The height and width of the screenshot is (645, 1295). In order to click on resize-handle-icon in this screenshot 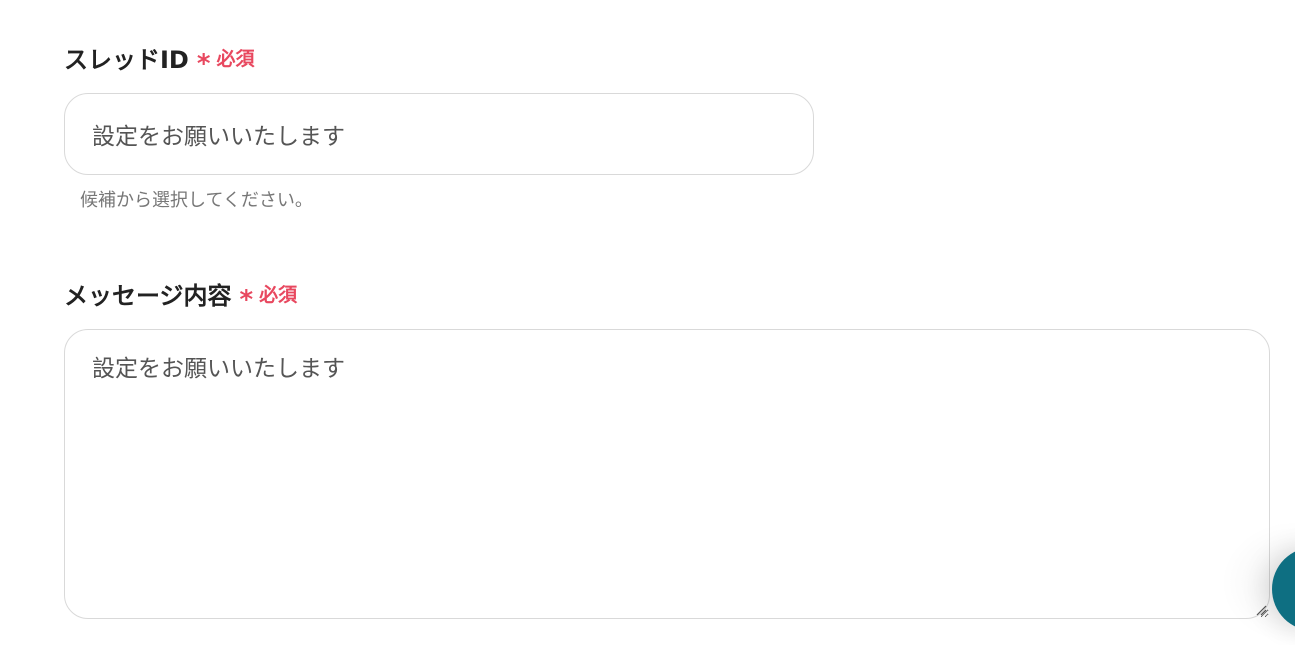, I will do `click(1261, 610)`.